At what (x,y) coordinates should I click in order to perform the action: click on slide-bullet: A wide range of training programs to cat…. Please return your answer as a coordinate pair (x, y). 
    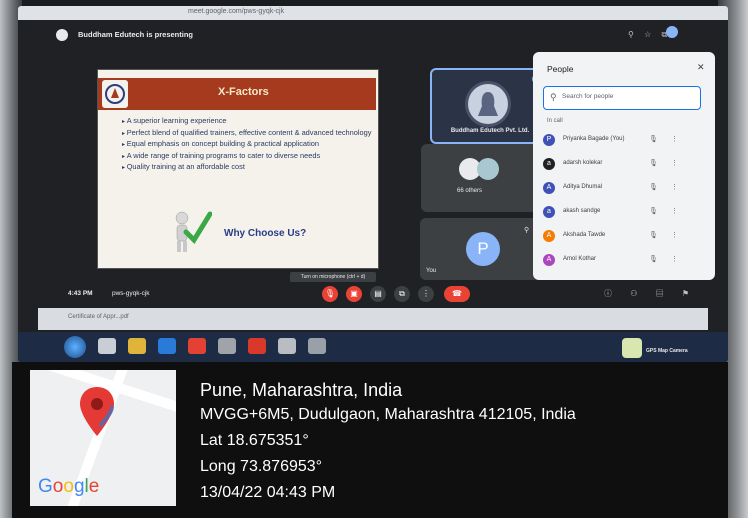
    Looking at the image, I should click on (247, 157).